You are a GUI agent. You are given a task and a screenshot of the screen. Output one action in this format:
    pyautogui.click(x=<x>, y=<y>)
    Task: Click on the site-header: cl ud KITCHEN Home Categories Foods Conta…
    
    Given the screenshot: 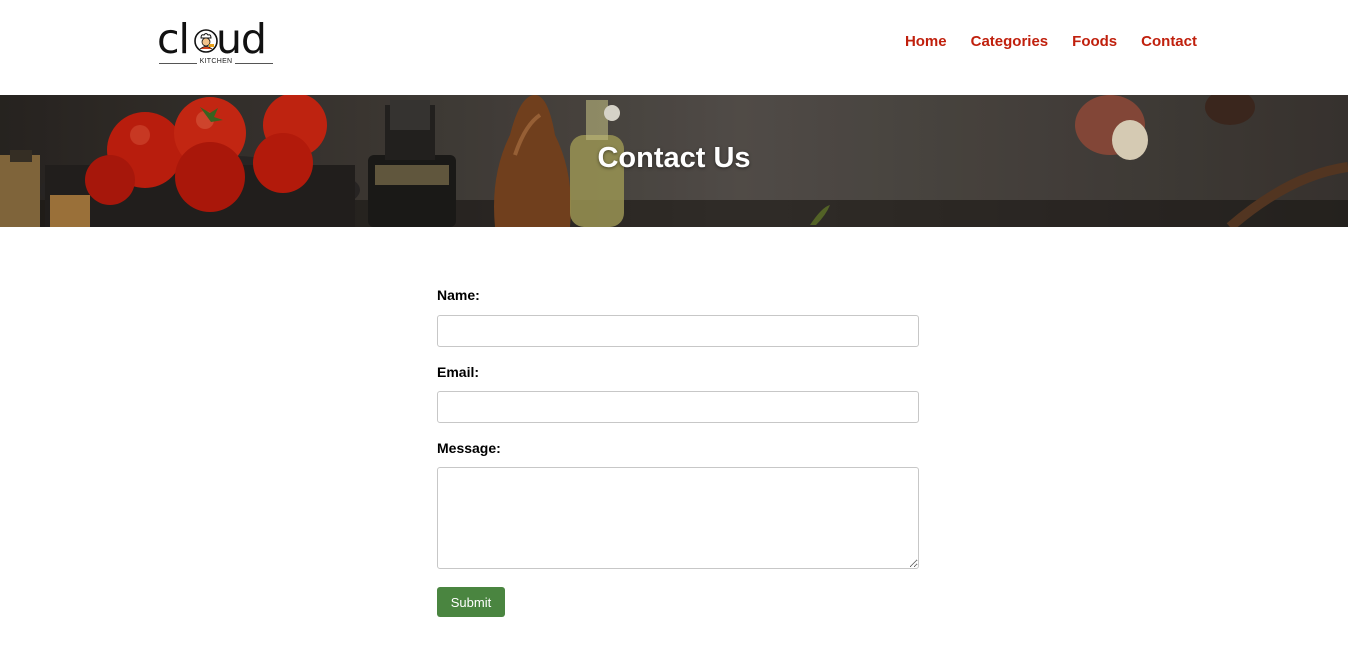 What is the action you would take?
    pyautogui.click(x=674, y=47)
    